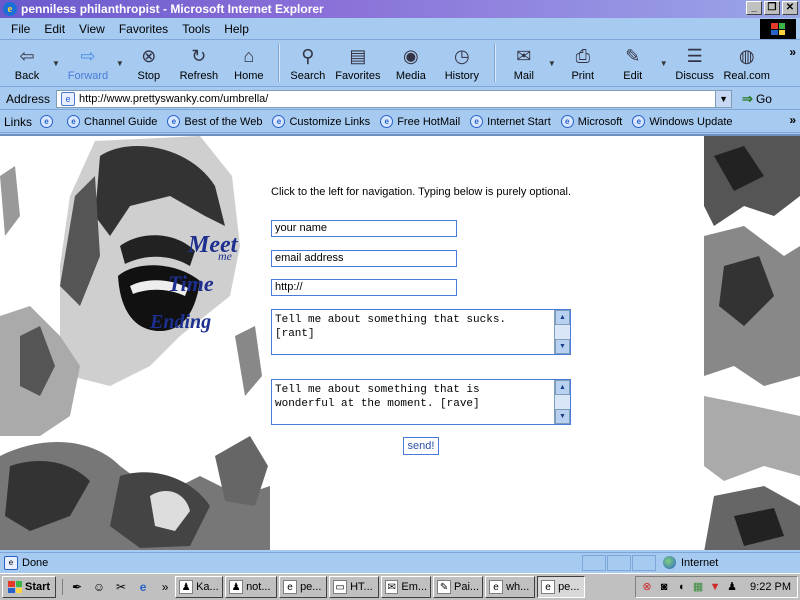 This screenshot has height=600, width=800. I want to click on print-button: ⎙ Print, so click(583, 63).